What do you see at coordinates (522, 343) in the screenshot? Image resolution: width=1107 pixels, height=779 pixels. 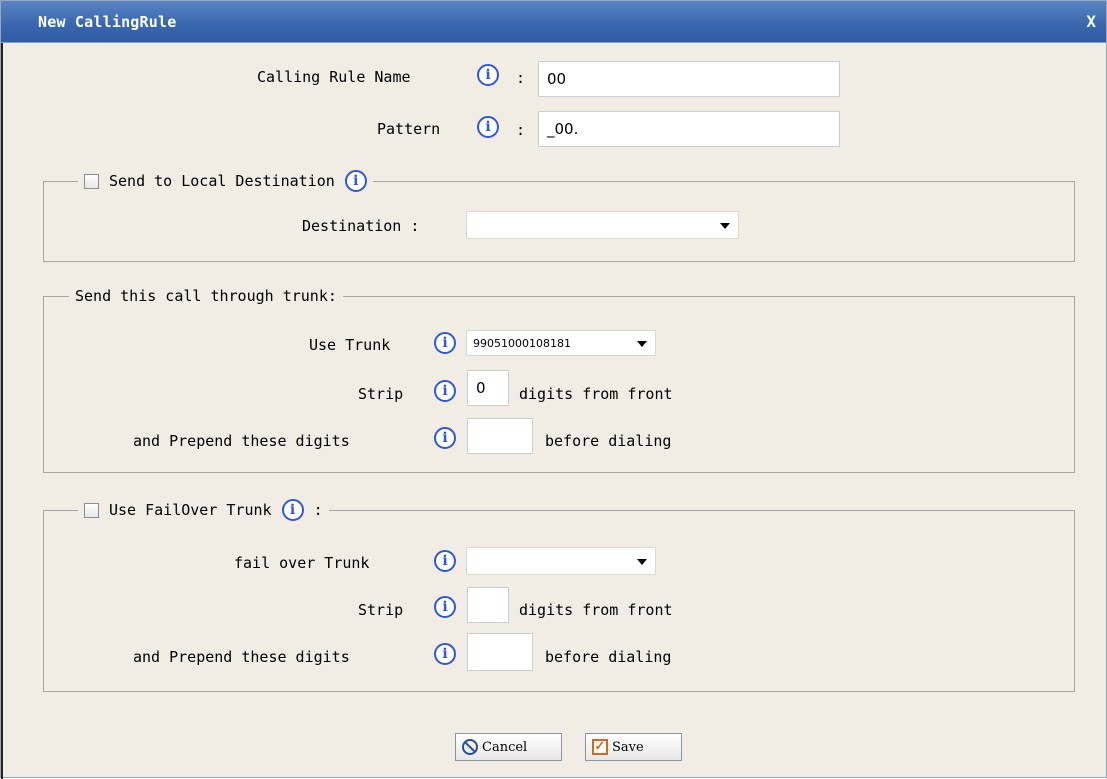 I see `use-trunk-select-value: 99051000108181` at bounding box center [522, 343].